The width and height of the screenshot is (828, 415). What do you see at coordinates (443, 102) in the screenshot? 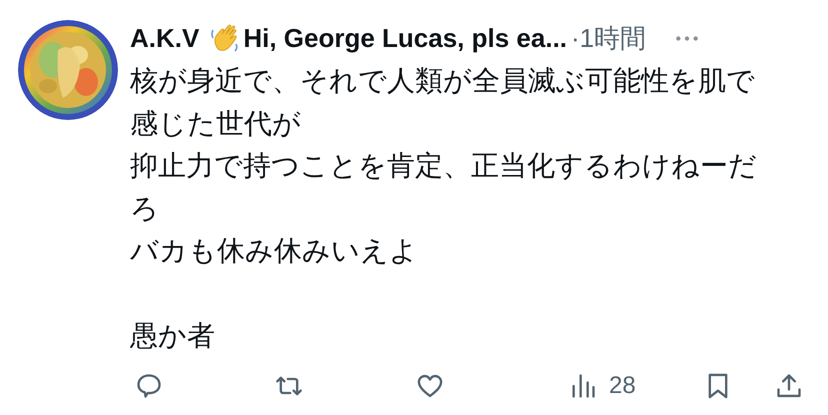
I see `post-text: 核が身近で、それで人類が全員滅ぶ可能性を肌で感じた世代が` at bounding box center [443, 102].